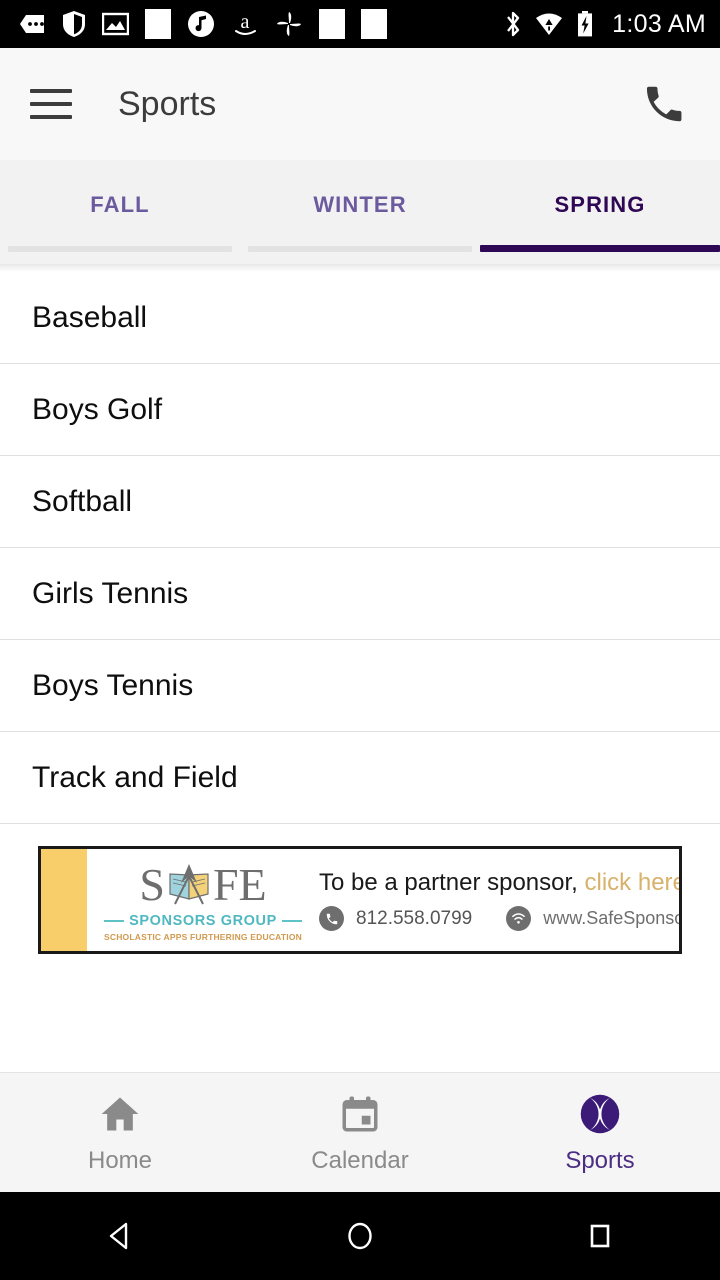 Image resolution: width=720 pixels, height=1280 pixels. I want to click on sport-label-softball: Softball, so click(82, 501).